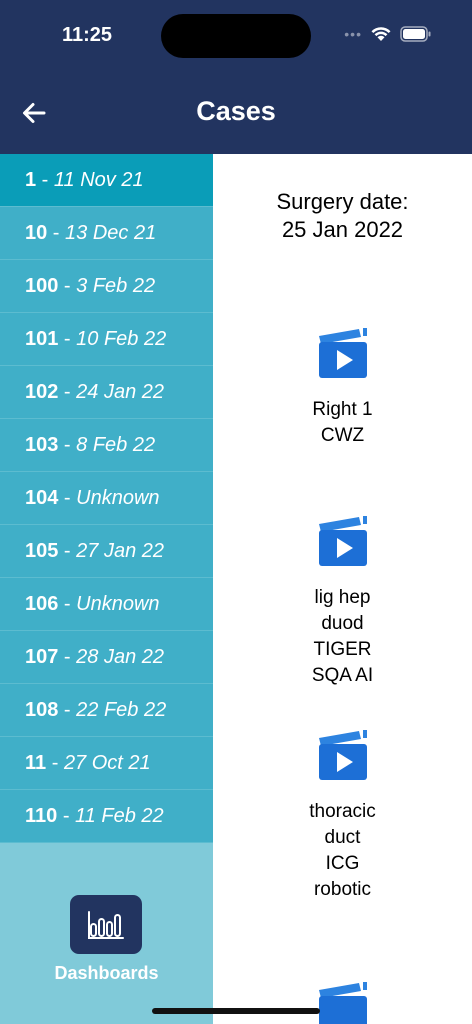 The width and height of the screenshot is (472, 1024). I want to click on case-date: 10 Feb 22, so click(121, 338).